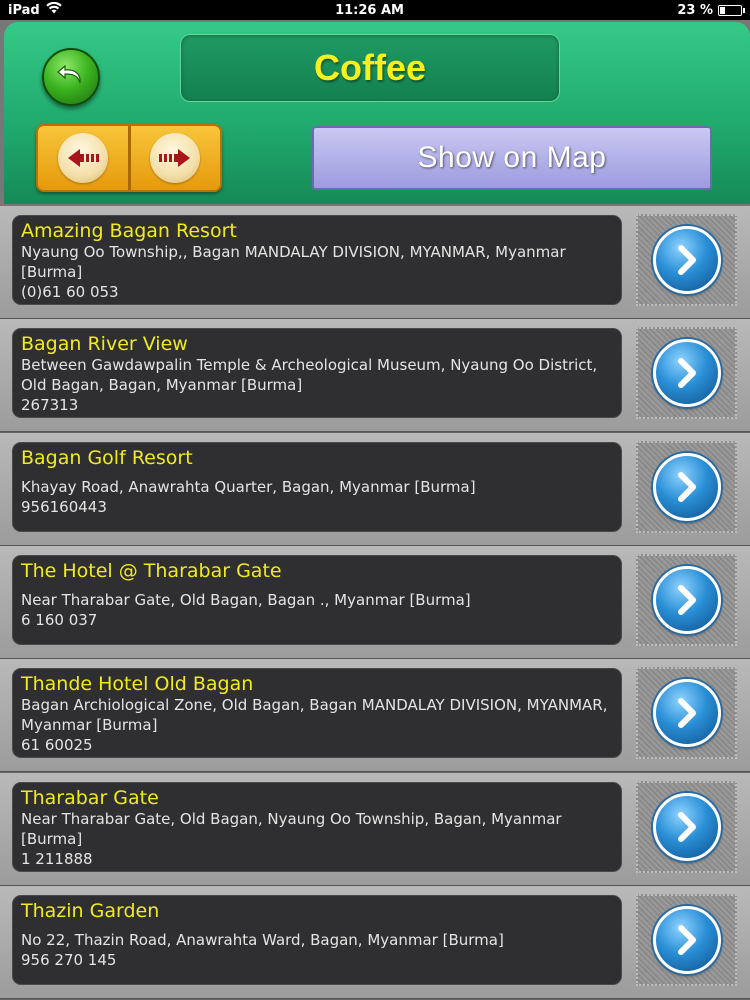  Describe the element at coordinates (151, 571) in the screenshot. I see `place-name: The Hotel @ Tharabar Gate` at that location.